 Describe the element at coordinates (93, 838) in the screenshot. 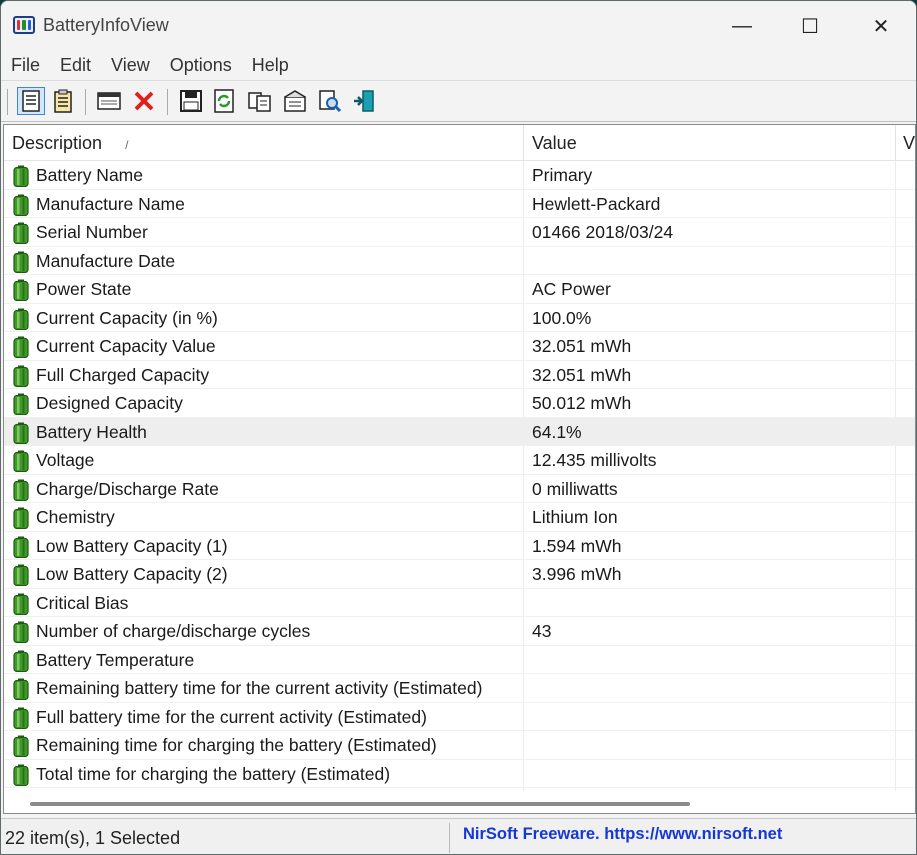

I see `status-item-count: 22 item(s), 1 Selected` at that location.